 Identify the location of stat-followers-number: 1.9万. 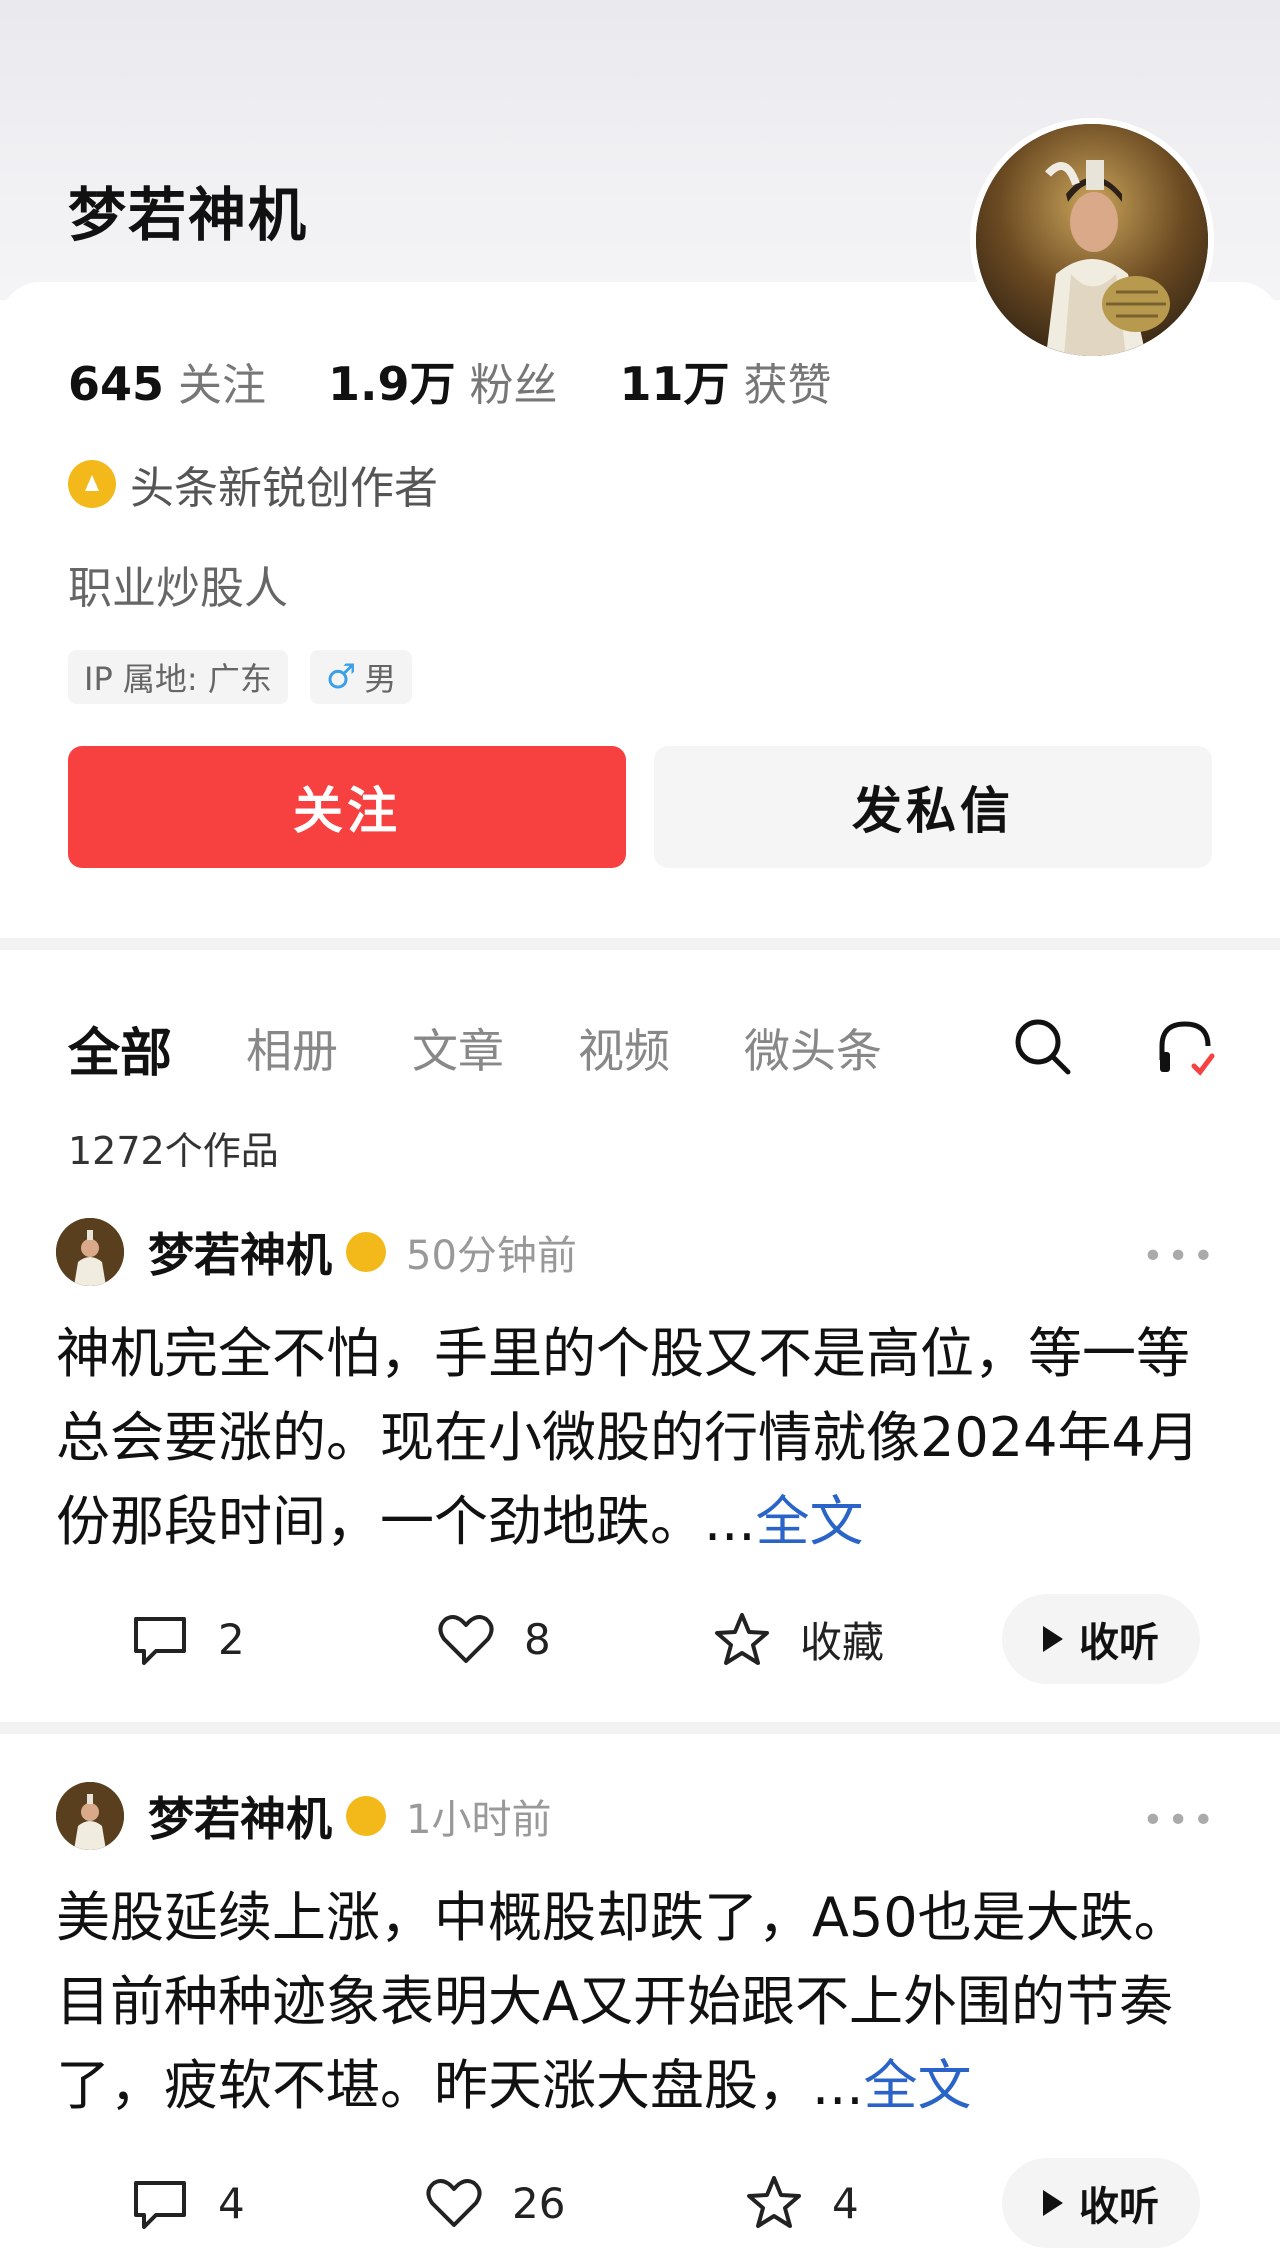
(392, 384).